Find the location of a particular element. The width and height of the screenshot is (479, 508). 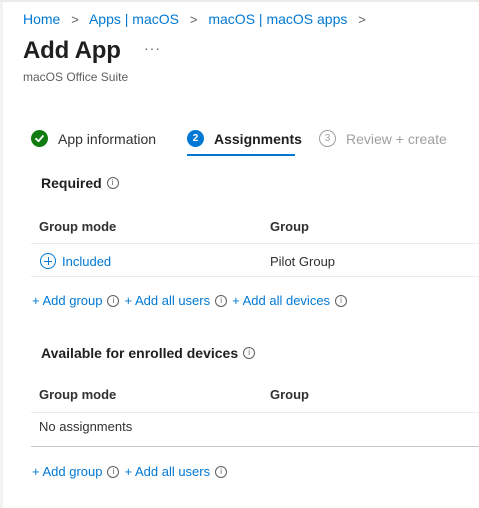

group-mode-link: Included is located at coordinates (86, 261).